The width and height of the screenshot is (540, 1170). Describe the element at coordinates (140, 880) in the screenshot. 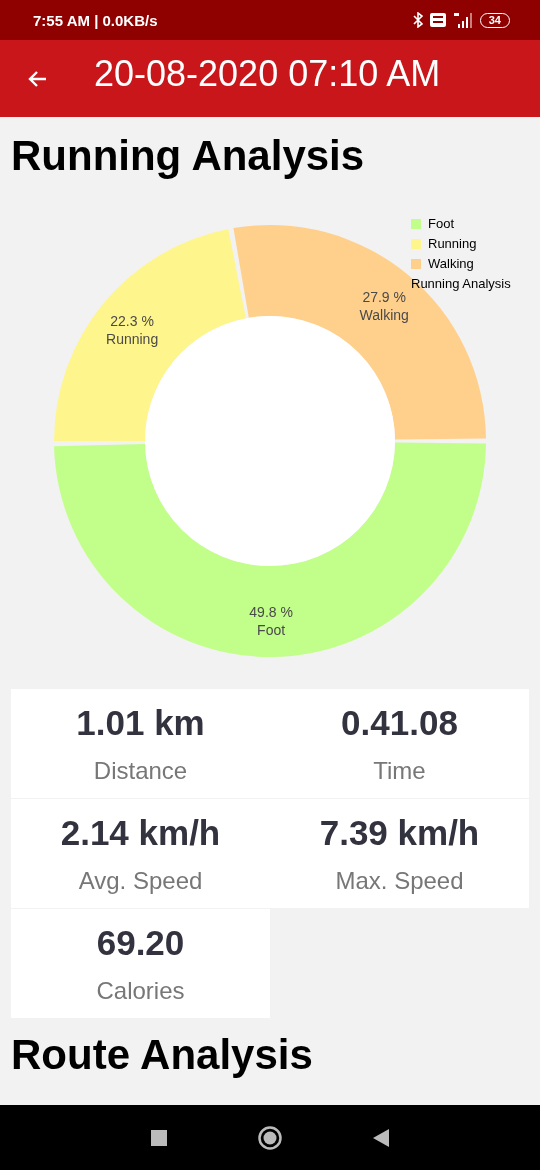

I see `stat-label: Avg. Speed` at that location.